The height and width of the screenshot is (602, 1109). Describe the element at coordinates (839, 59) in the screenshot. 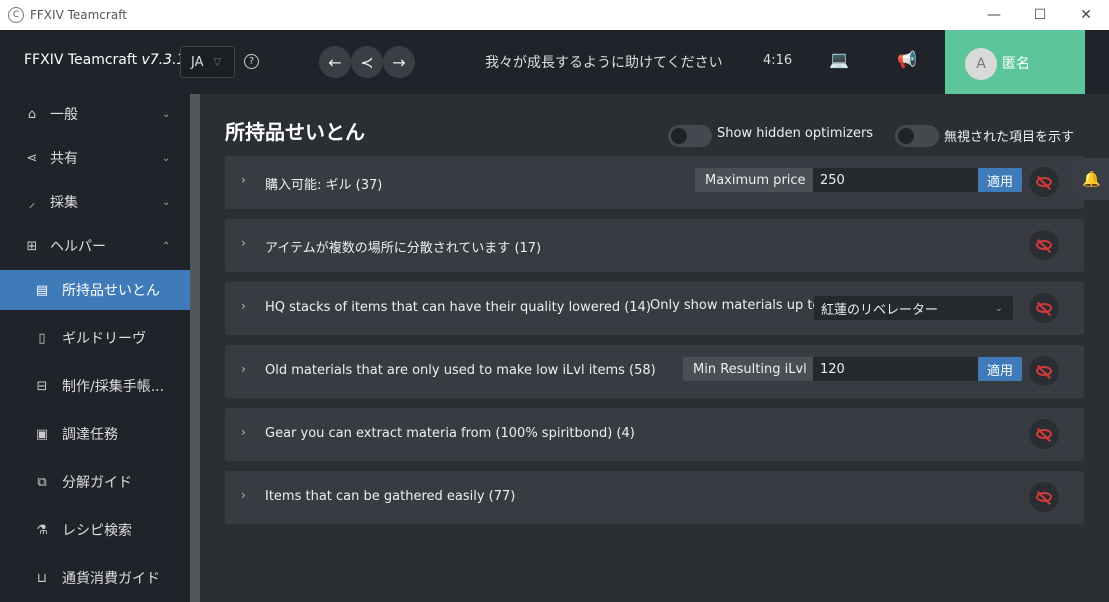

I see `laptop-icon: 💻` at that location.